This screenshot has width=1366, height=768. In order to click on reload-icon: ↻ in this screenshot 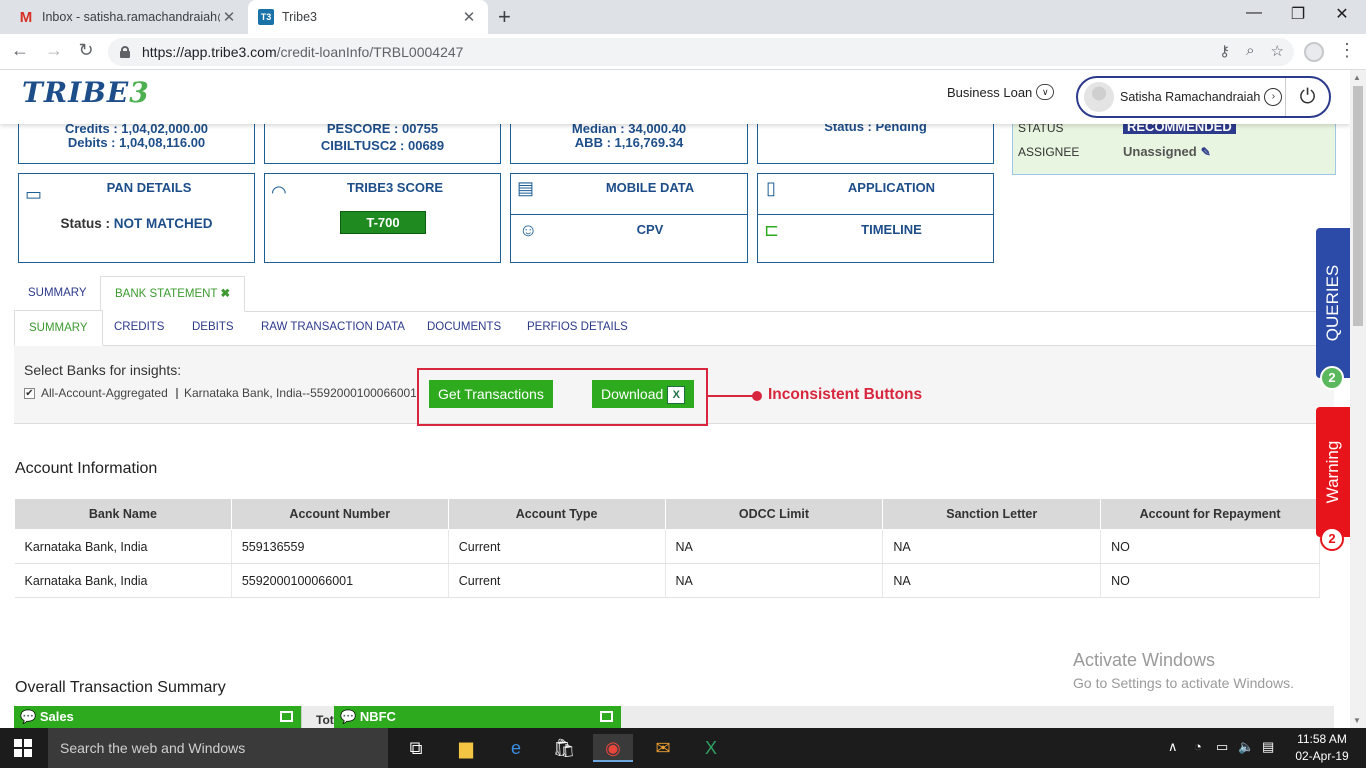, I will do `click(86, 50)`.